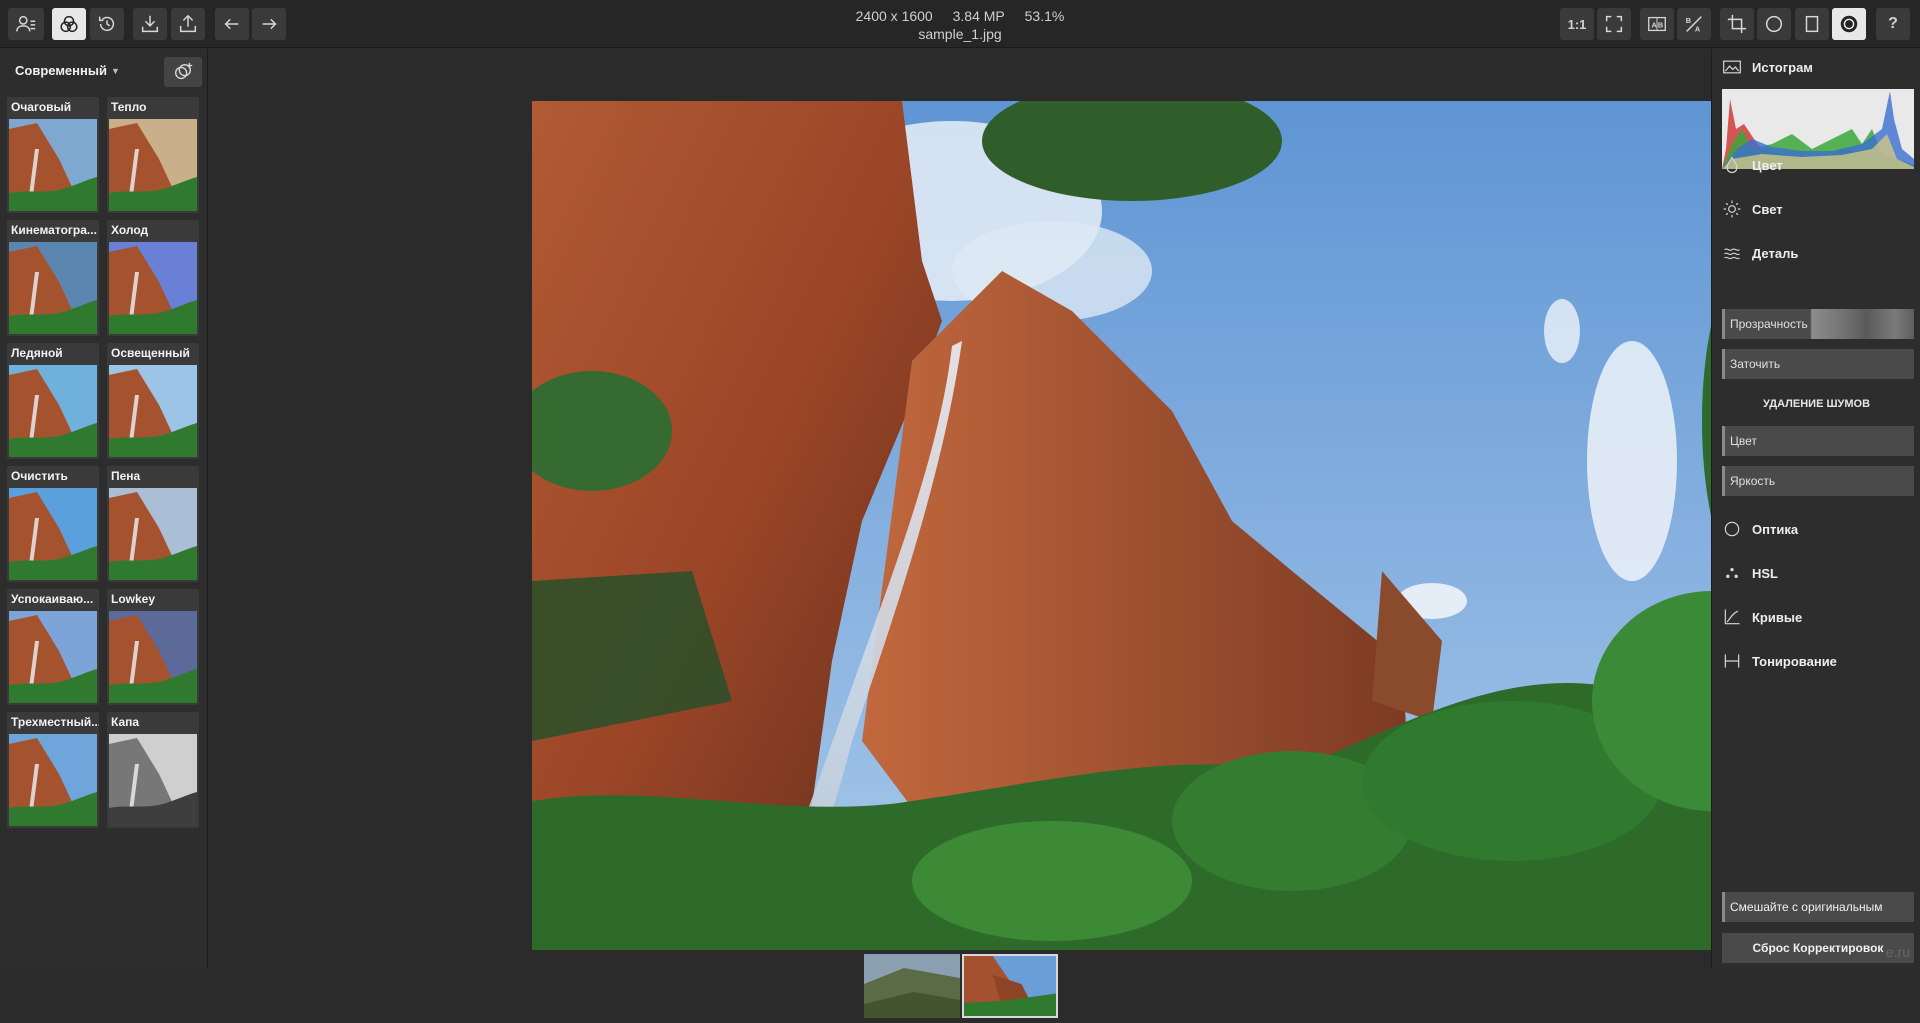  I want to click on preset-name: Ледяной, so click(37, 353).